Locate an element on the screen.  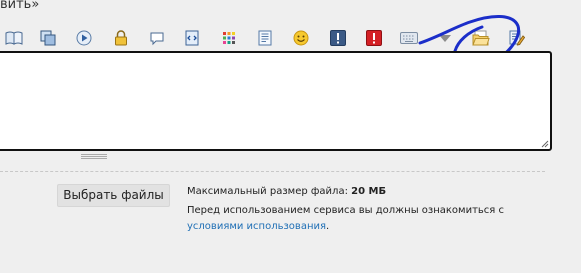
terms-of-use-link: условиями использования is located at coordinates (256, 226).